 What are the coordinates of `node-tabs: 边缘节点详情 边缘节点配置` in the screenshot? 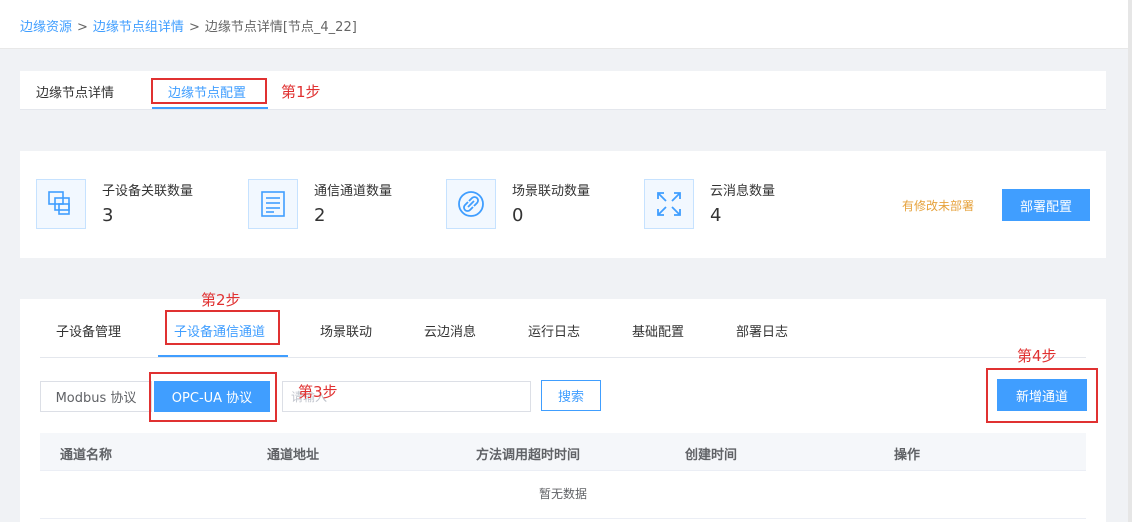 It's located at (563, 90).